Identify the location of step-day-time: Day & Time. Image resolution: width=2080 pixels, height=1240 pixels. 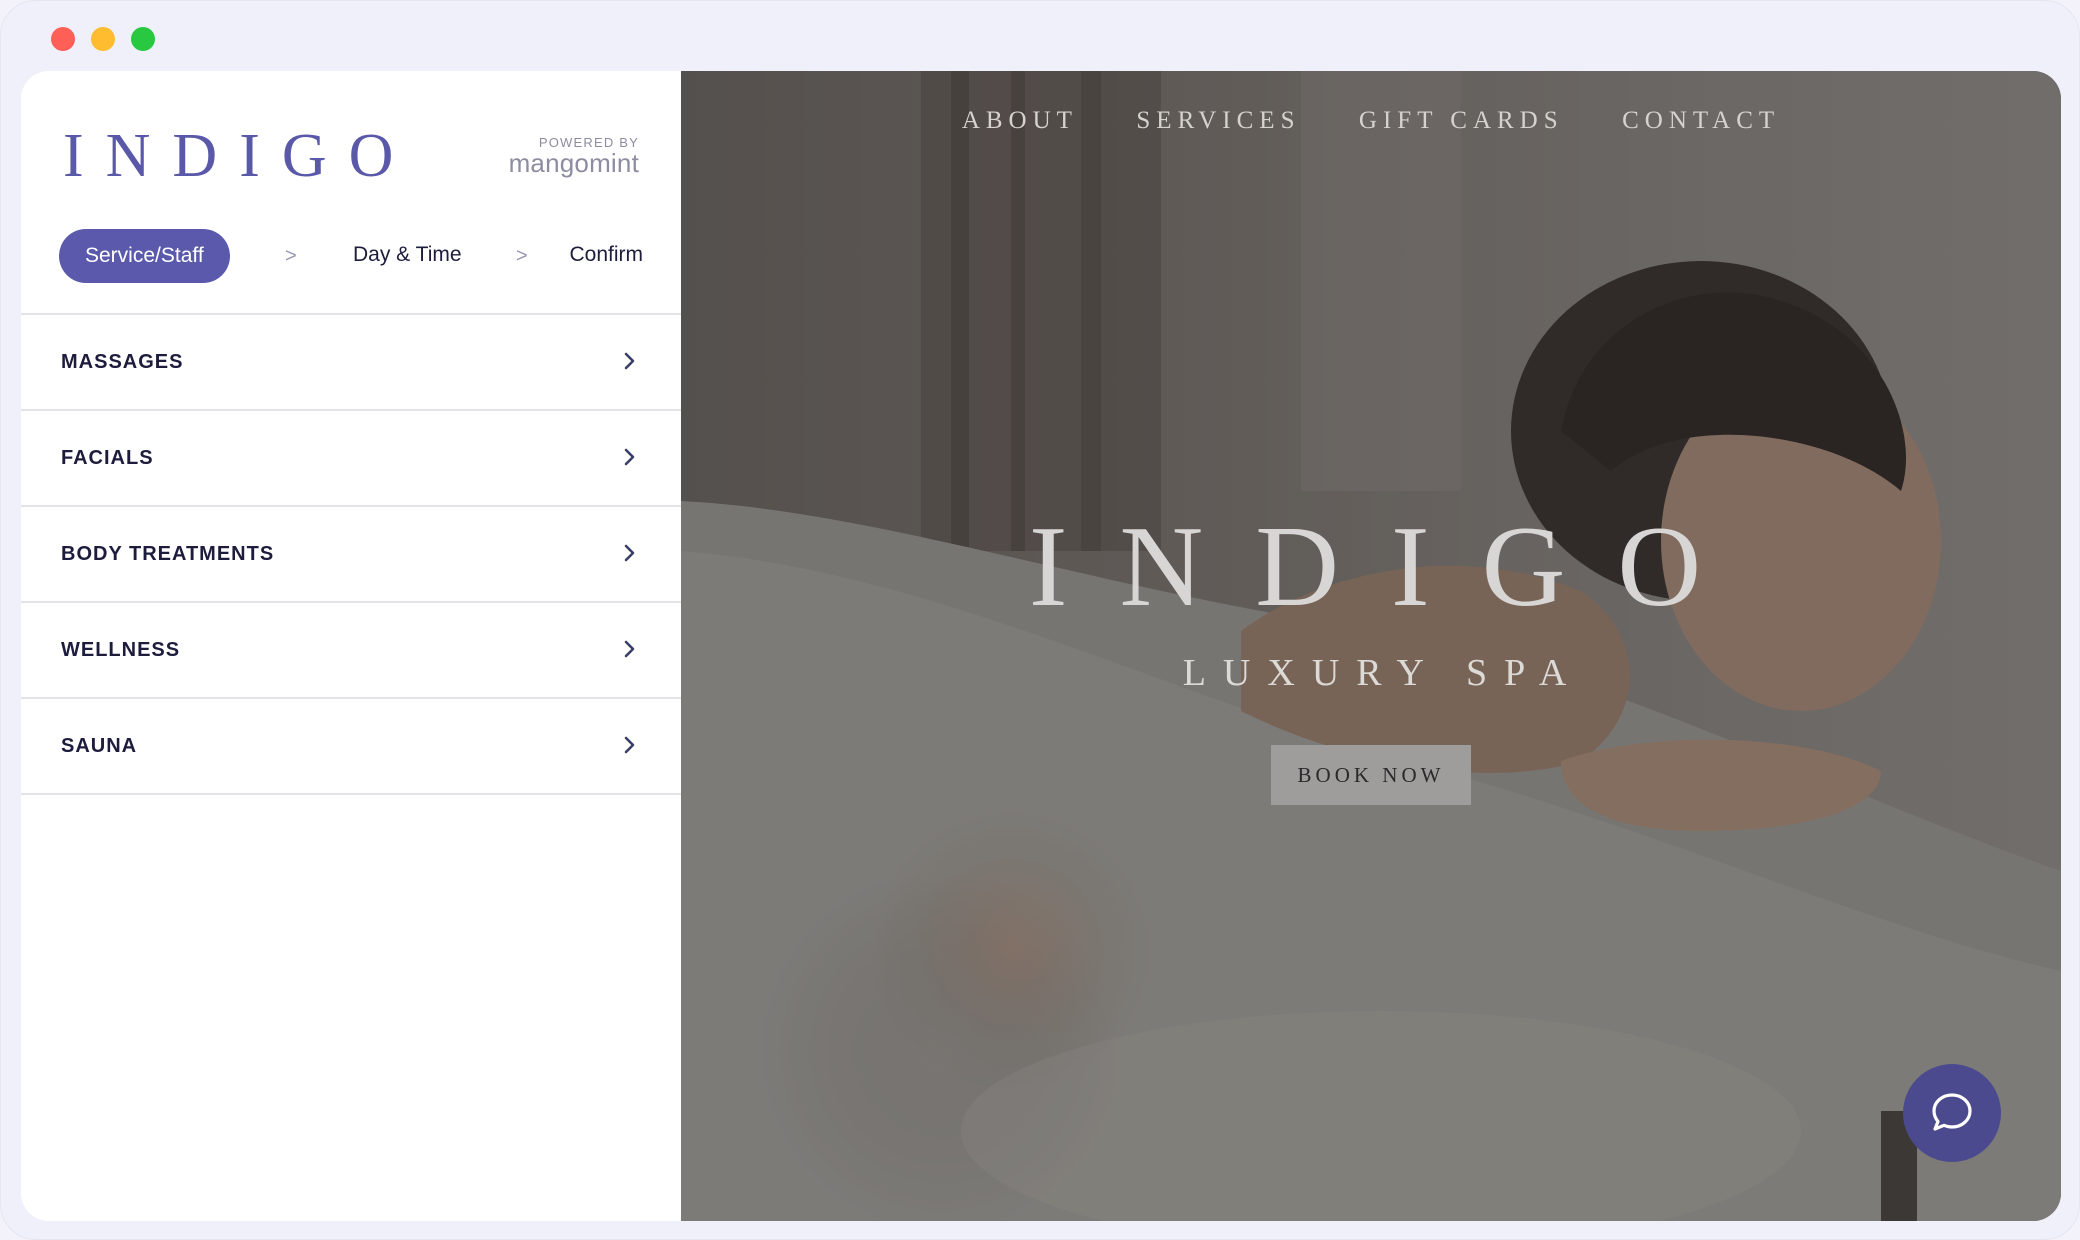
(407, 255).